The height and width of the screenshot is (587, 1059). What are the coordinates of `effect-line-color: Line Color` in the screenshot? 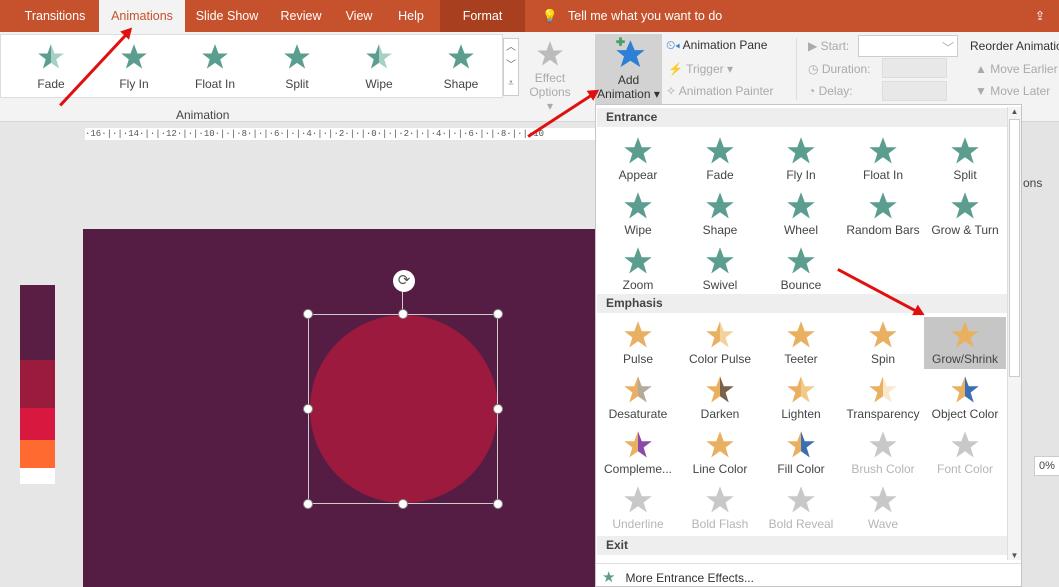 It's located at (720, 453).